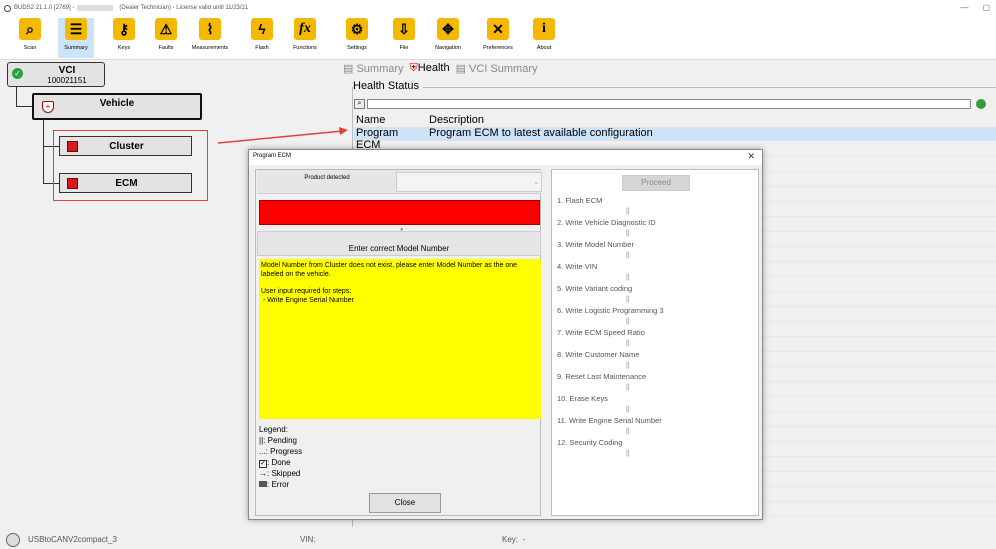 The image size is (996, 549). Describe the element at coordinates (278, 440) in the screenshot. I see `legend-pending: ||: Pending` at that location.